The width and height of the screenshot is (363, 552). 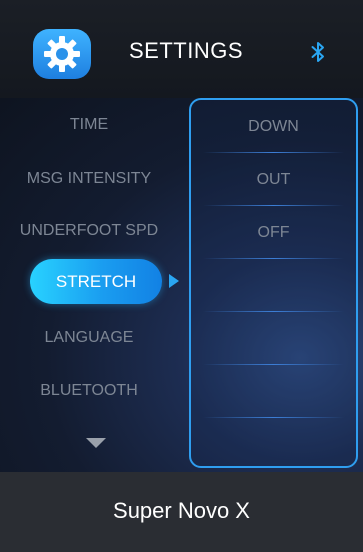 I want to click on menu-item-underfoot-spd: UNDERFOOT SPD, so click(x=89, y=231).